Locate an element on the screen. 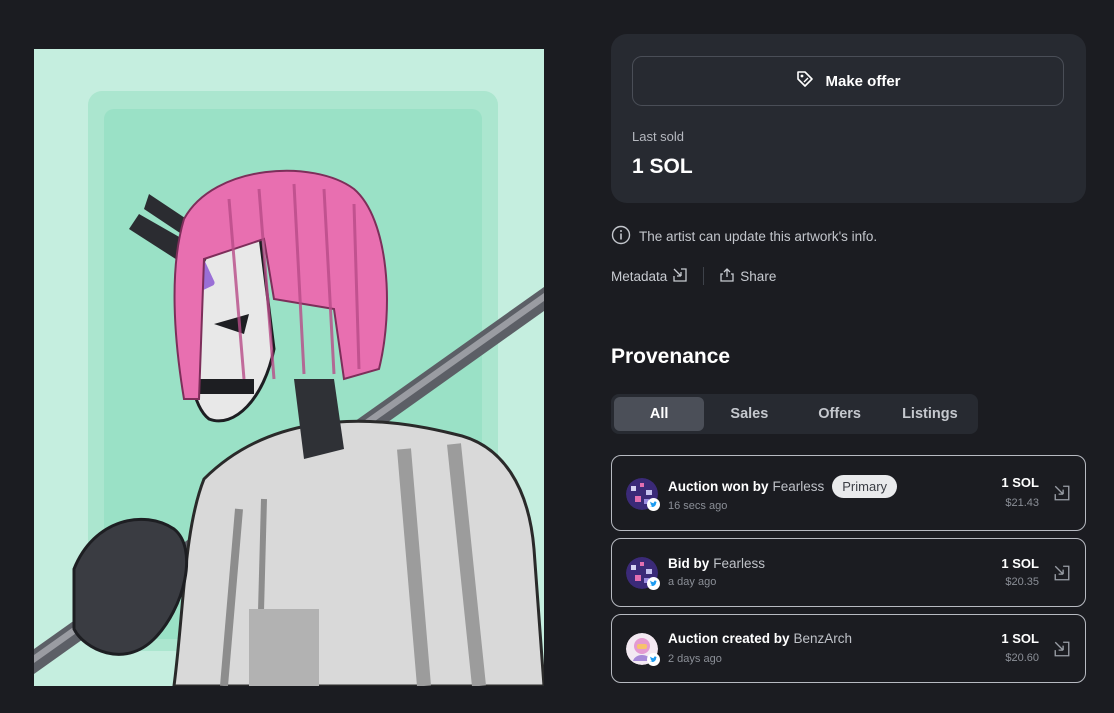 The height and width of the screenshot is (713, 1114). event-title: Bid by Fearless is located at coordinates (716, 563).